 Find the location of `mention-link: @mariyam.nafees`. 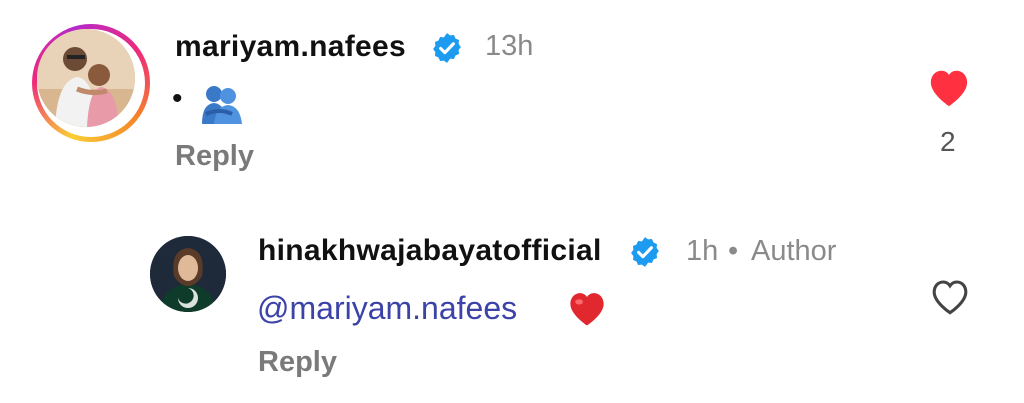

mention-link: @mariyam.nafees is located at coordinates (387, 308).